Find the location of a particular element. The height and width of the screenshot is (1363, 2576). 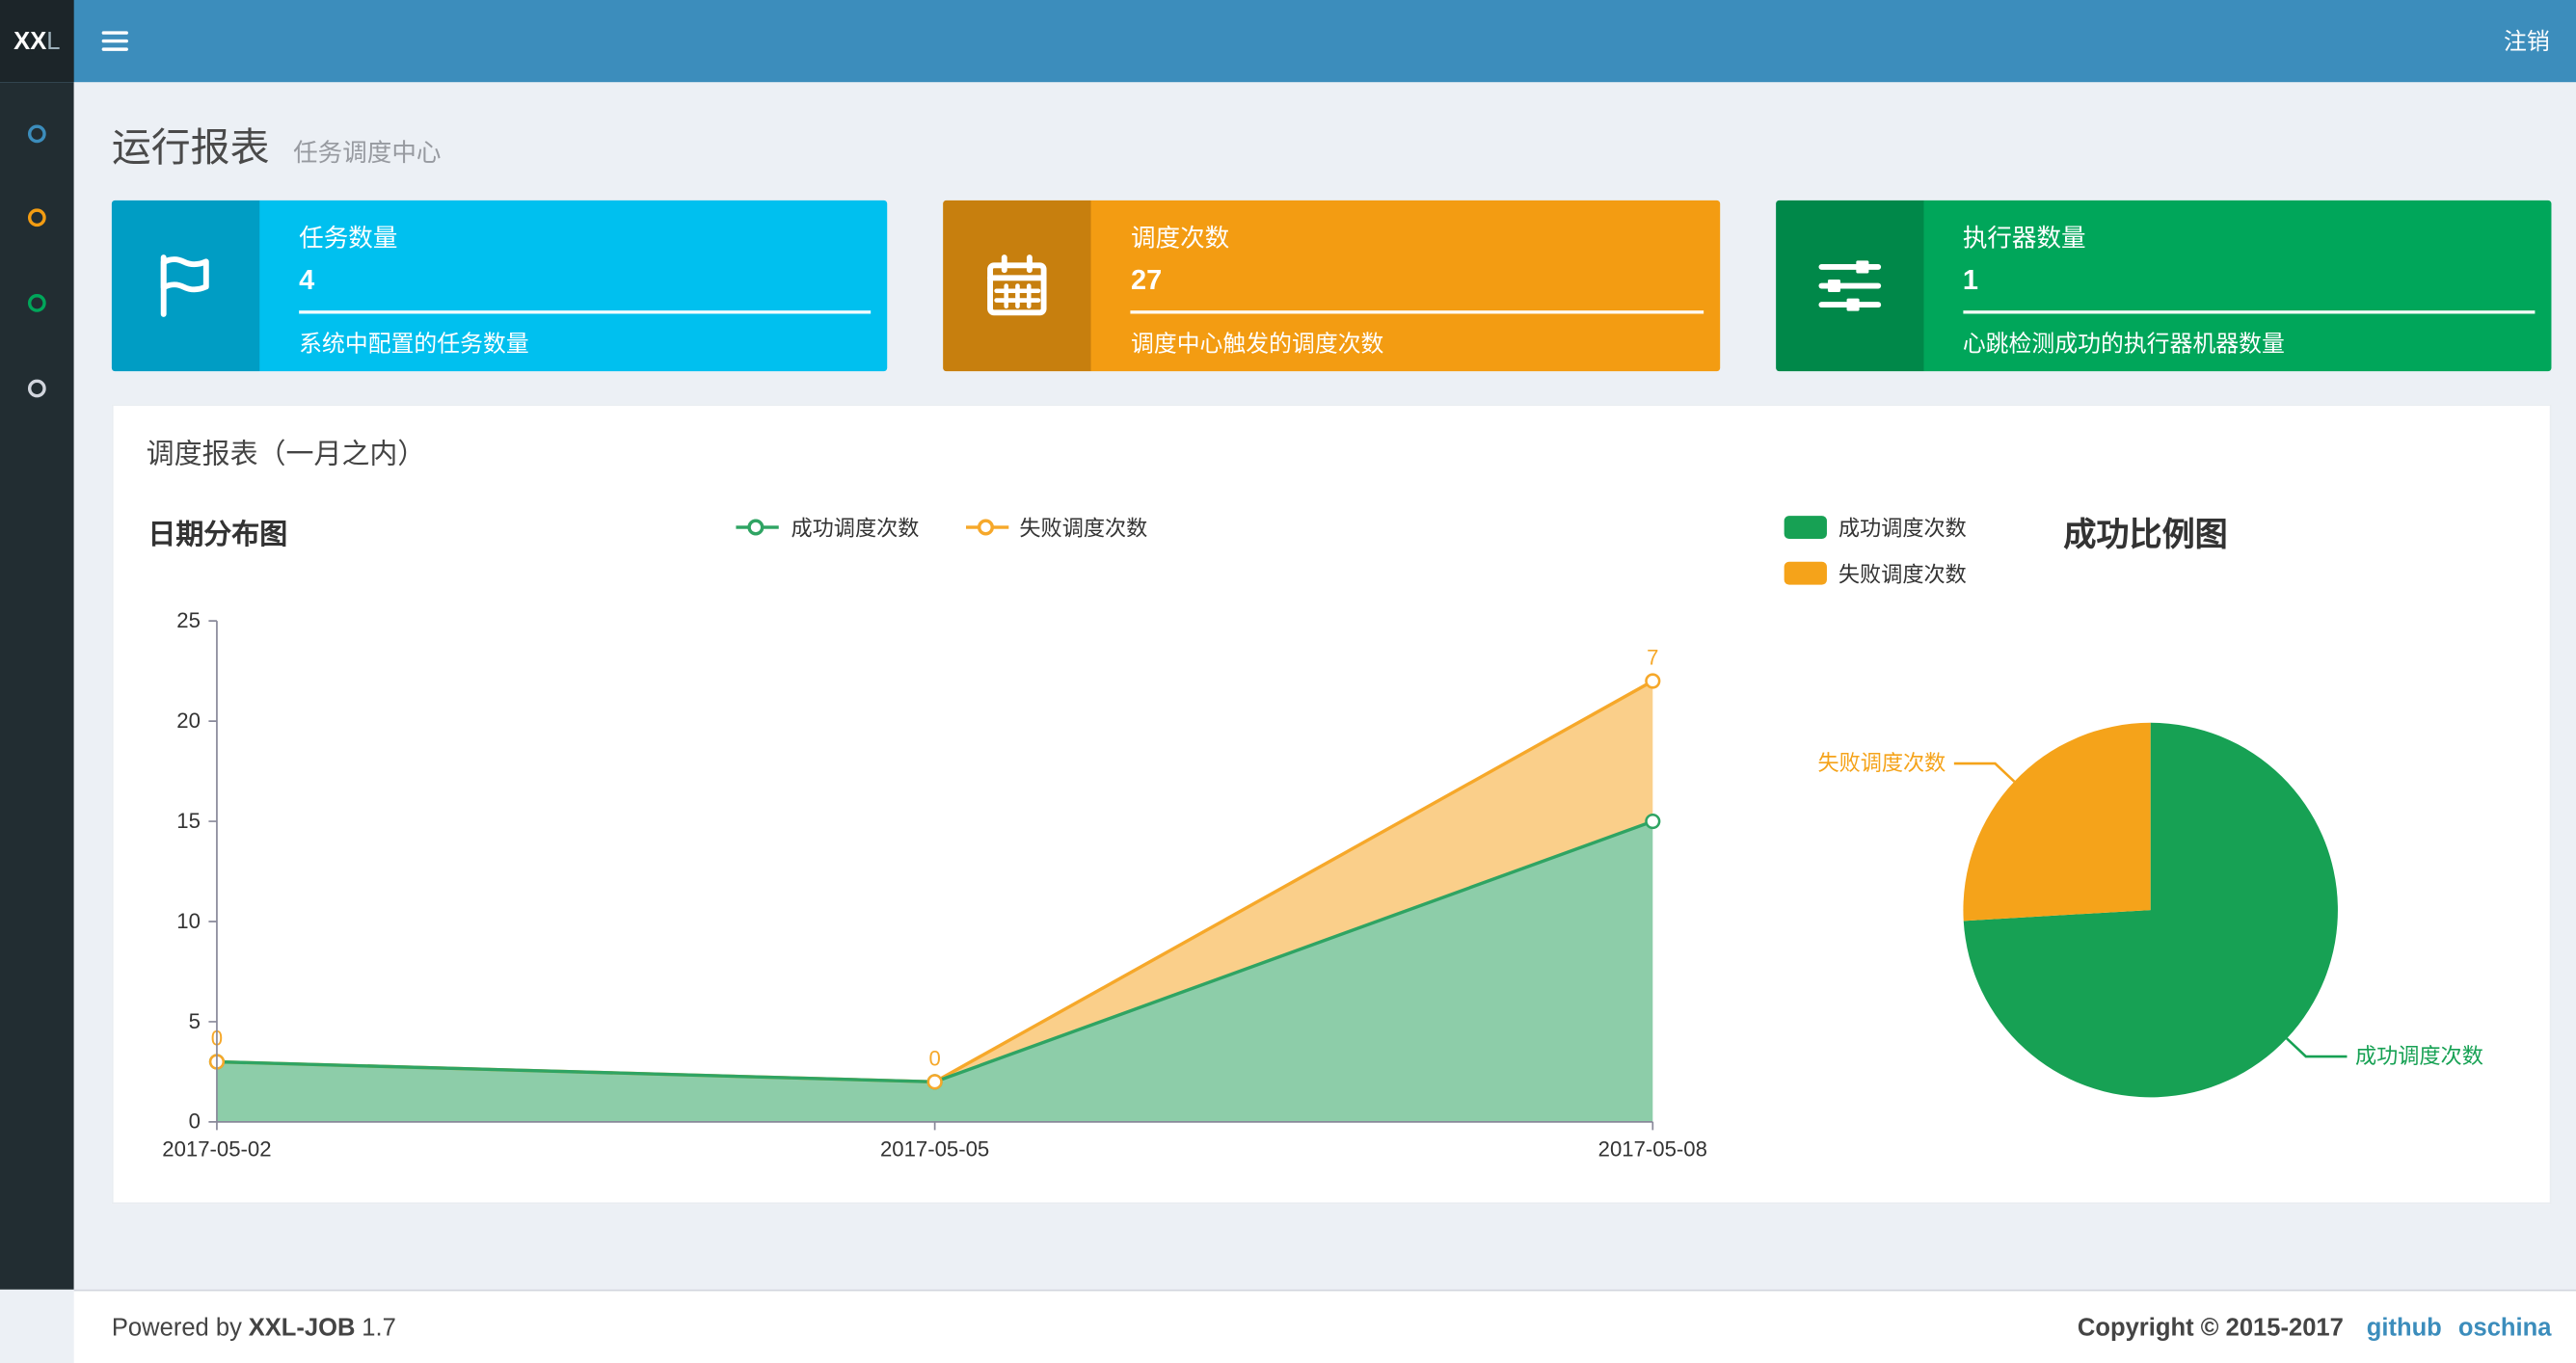

trigger-count-card: 调度次数 27 调度中心触发的调度次数 is located at coordinates (1331, 286).